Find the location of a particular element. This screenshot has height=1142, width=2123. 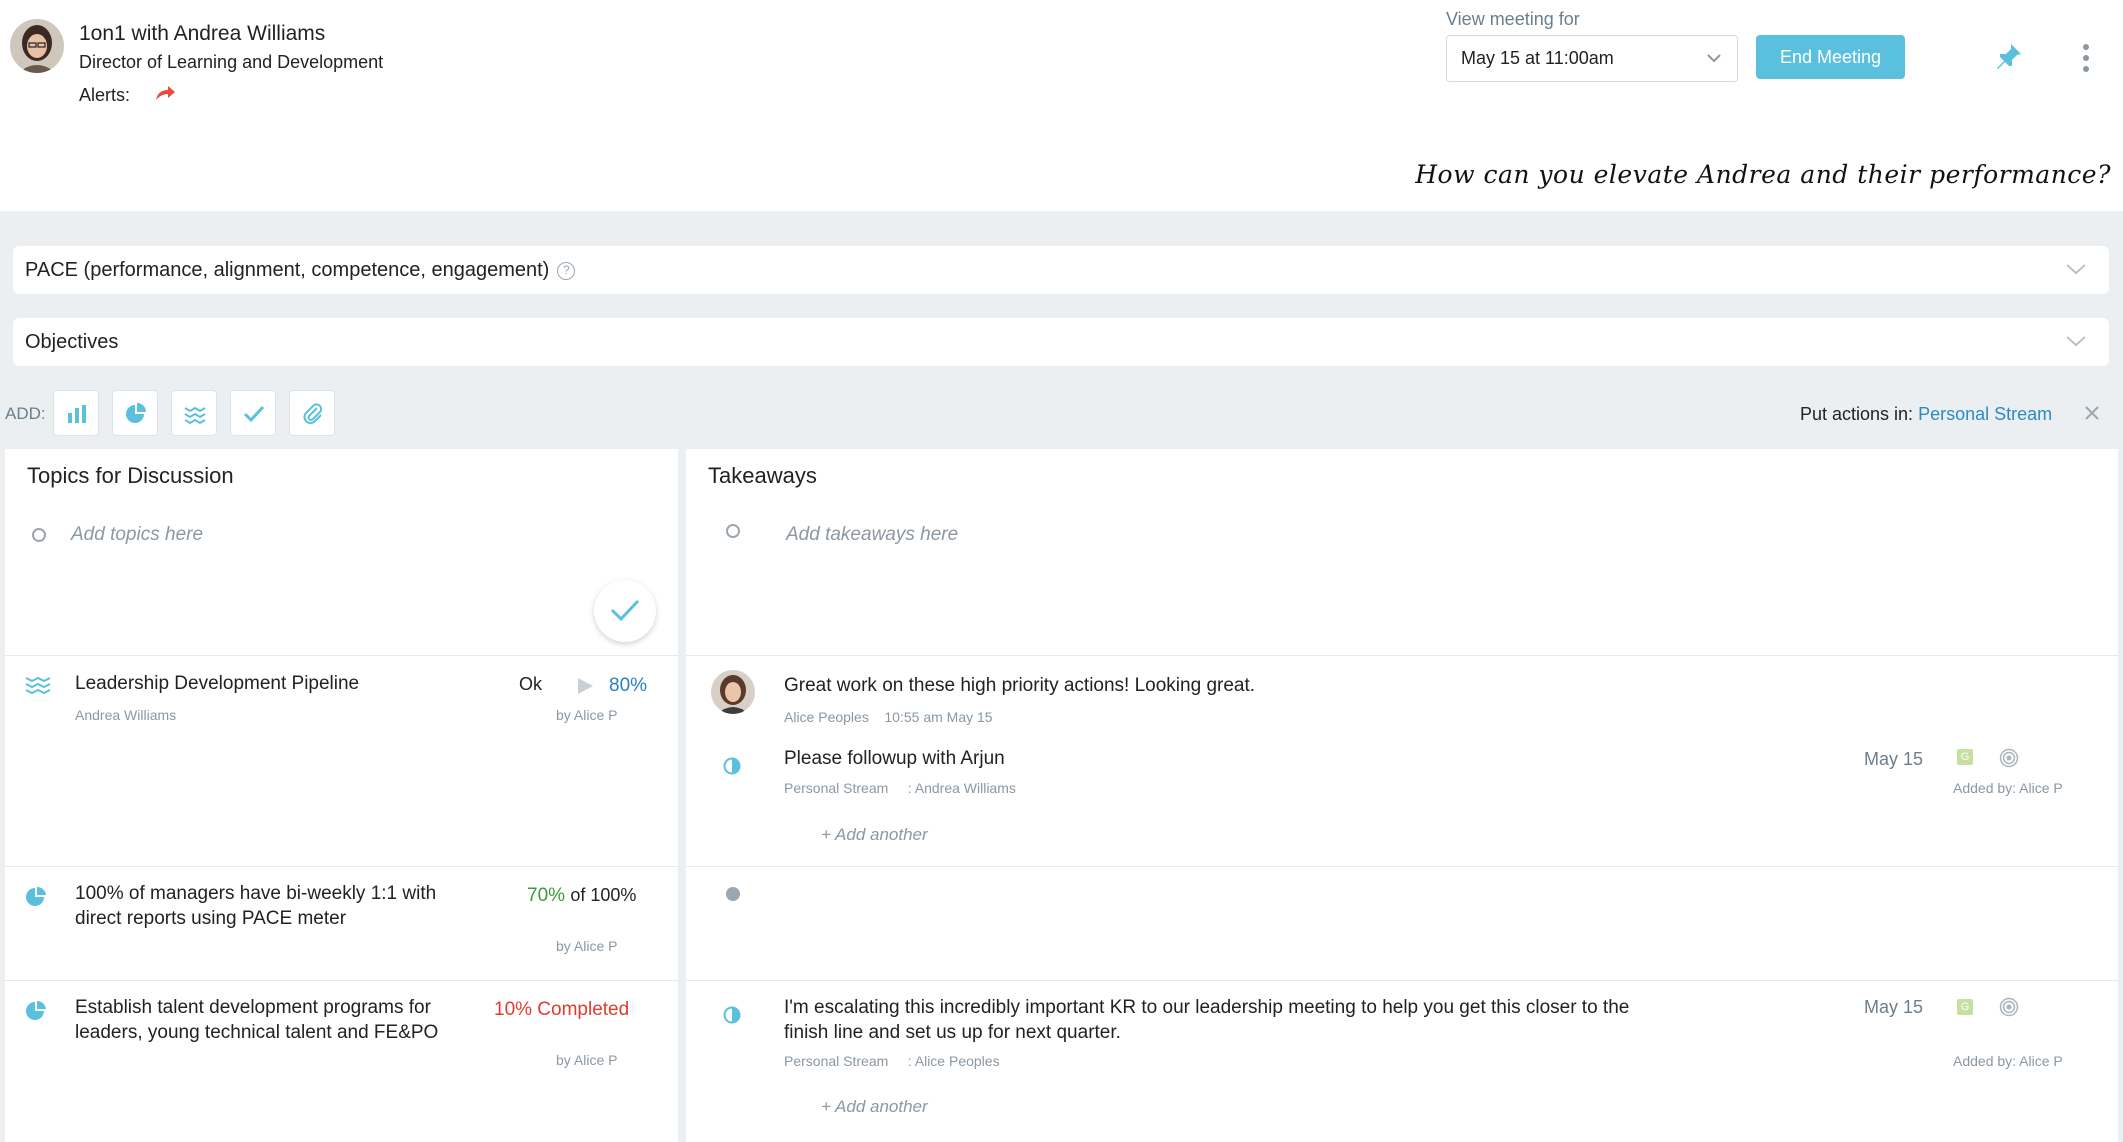

close-icon is located at coordinates (2092, 415).